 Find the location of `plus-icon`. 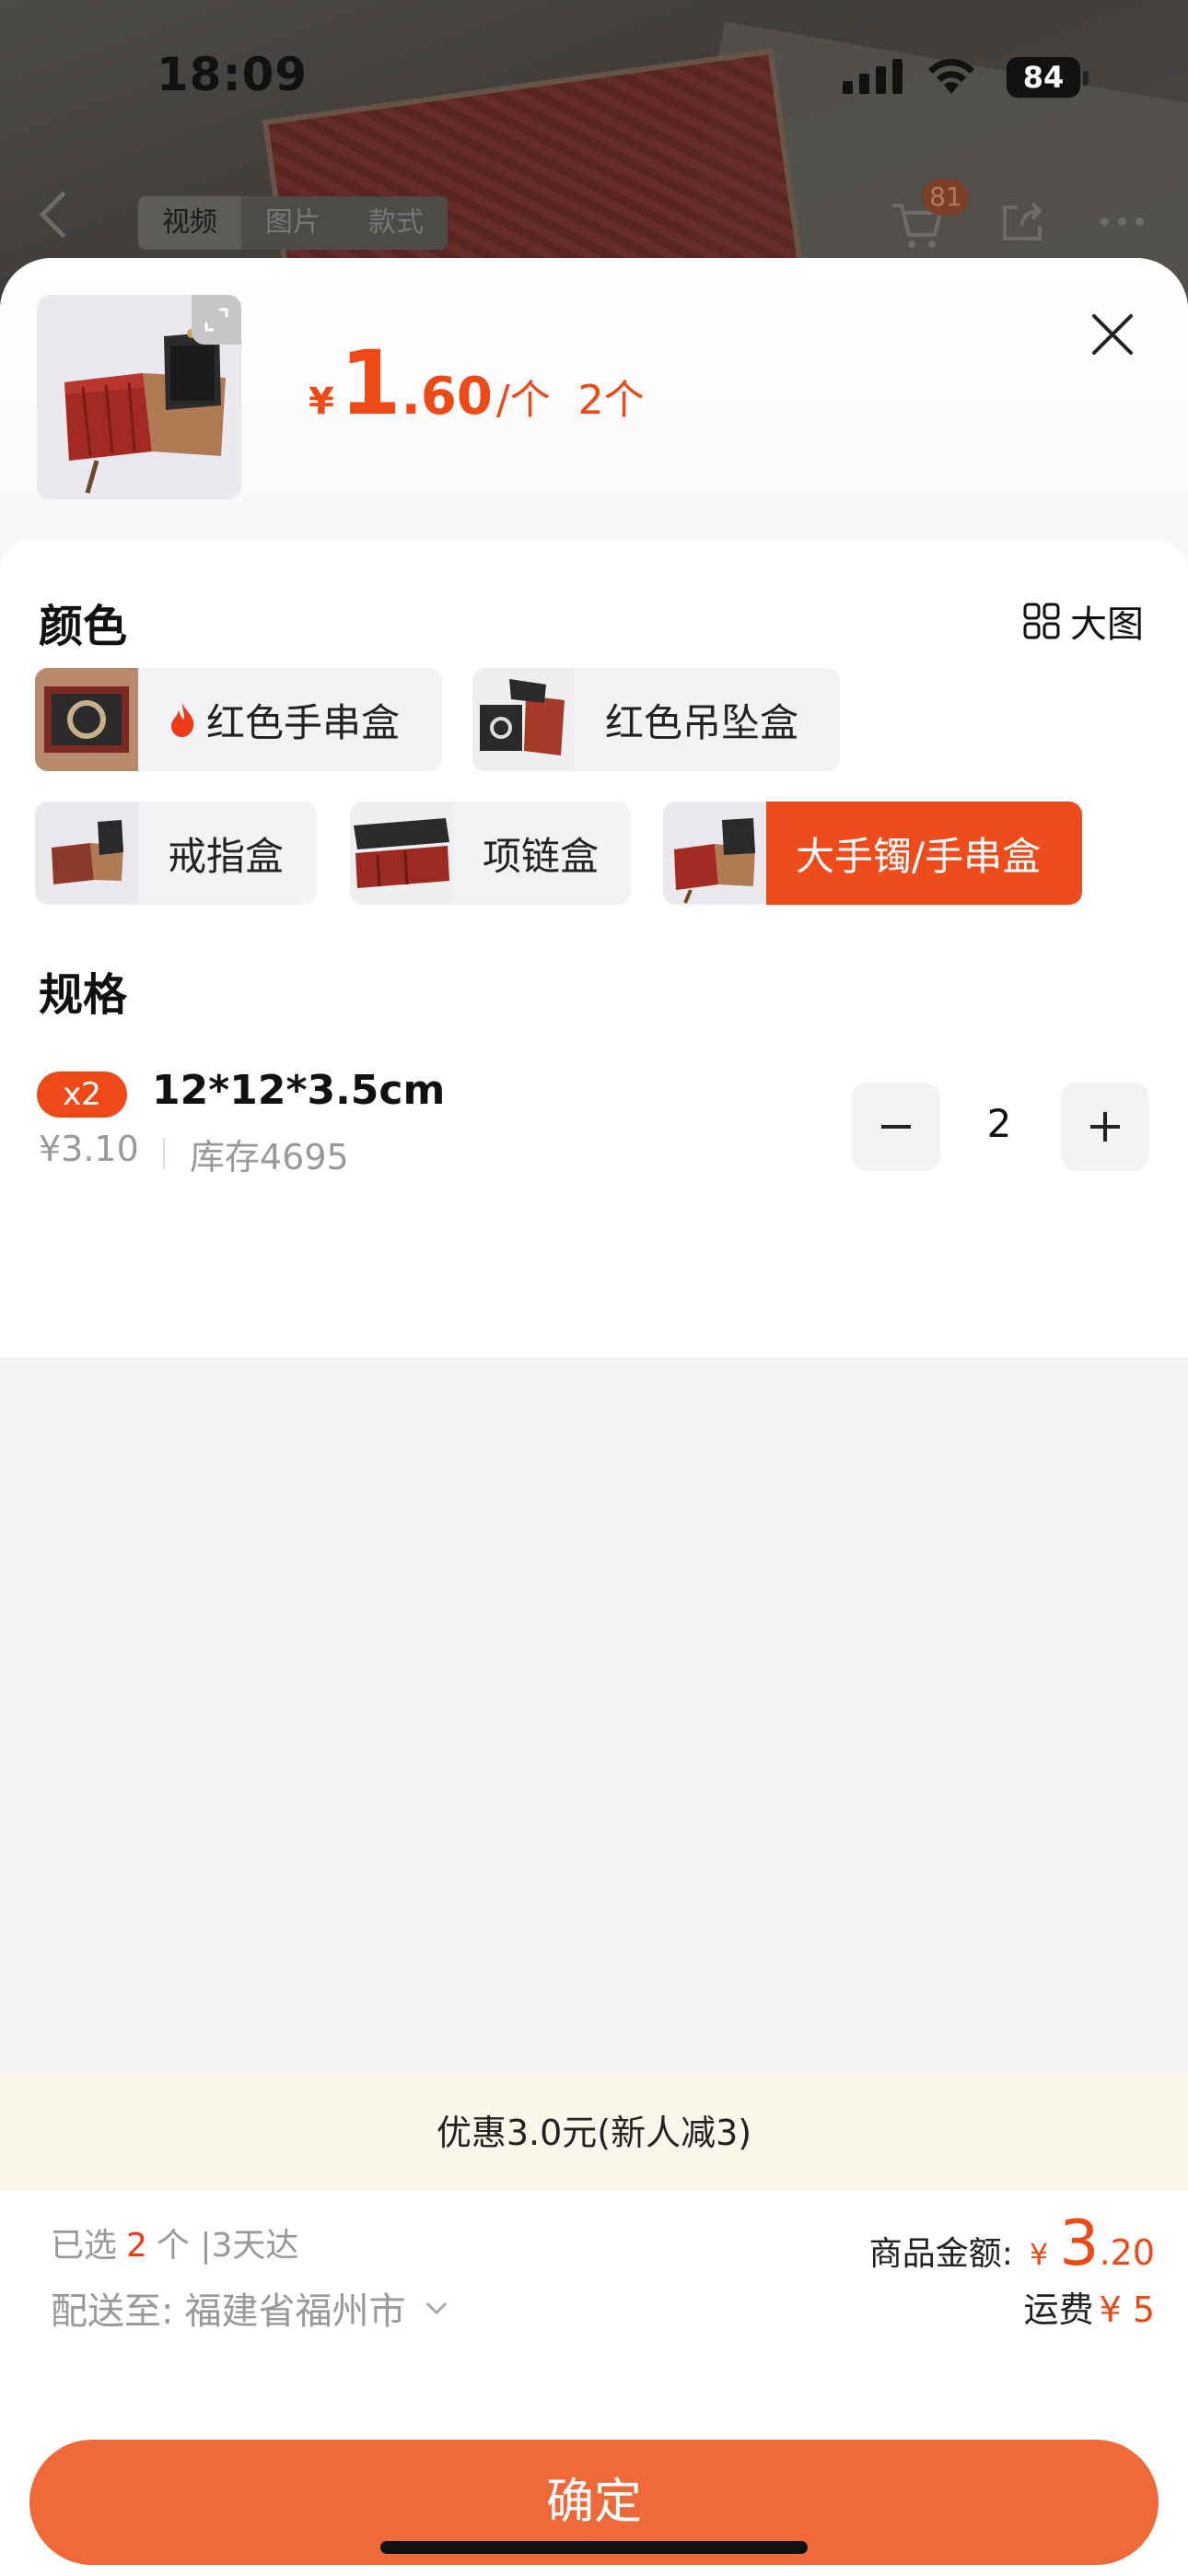

plus-icon is located at coordinates (1105, 1127).